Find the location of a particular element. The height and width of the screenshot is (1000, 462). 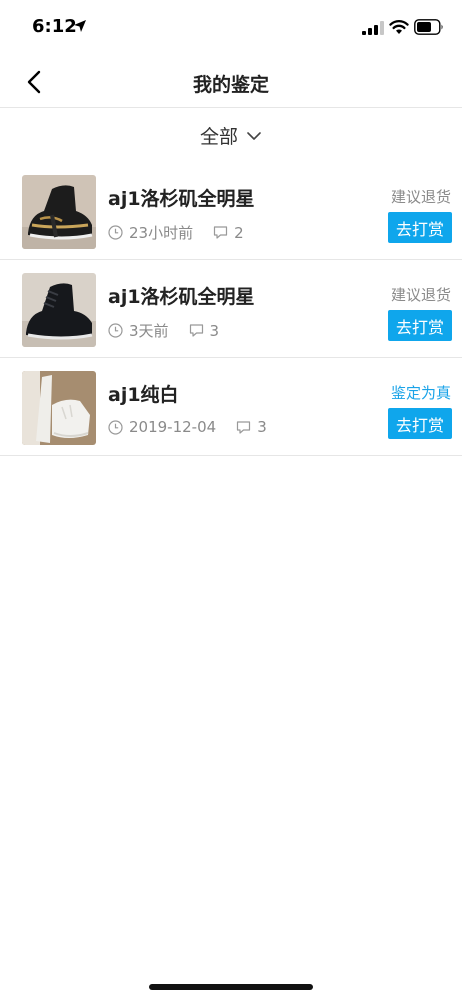

location-arrow-icon is located at coordinates (80, 26).